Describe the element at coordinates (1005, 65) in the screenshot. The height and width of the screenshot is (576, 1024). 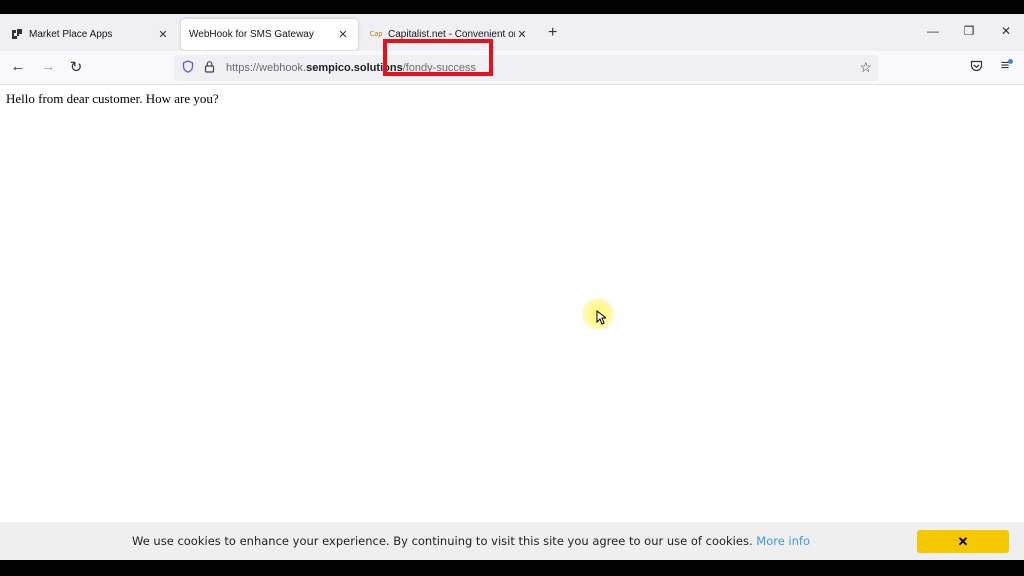
I see `menu-icon: ≡` at that location.